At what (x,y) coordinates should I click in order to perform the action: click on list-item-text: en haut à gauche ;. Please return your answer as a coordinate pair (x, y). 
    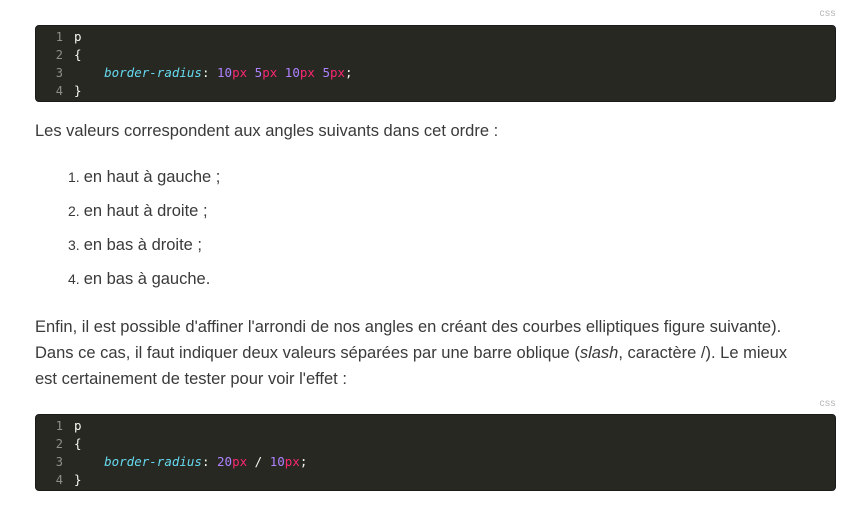
    Looking at the image, I should click on (152, 177).